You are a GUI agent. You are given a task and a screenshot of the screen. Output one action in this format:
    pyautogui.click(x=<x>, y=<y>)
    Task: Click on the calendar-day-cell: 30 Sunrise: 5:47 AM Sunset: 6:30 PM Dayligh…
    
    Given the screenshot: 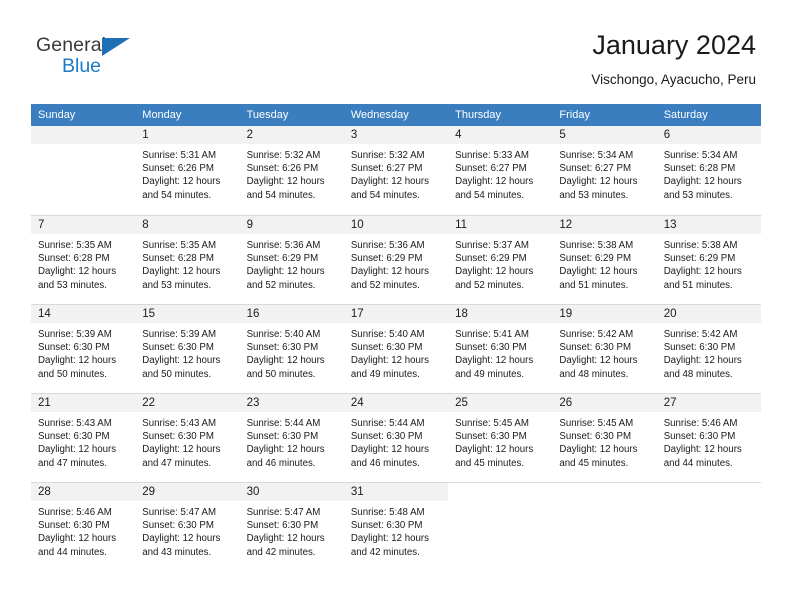 What is the action you would take?
    pyautogui.click(x=291, y=527)
    